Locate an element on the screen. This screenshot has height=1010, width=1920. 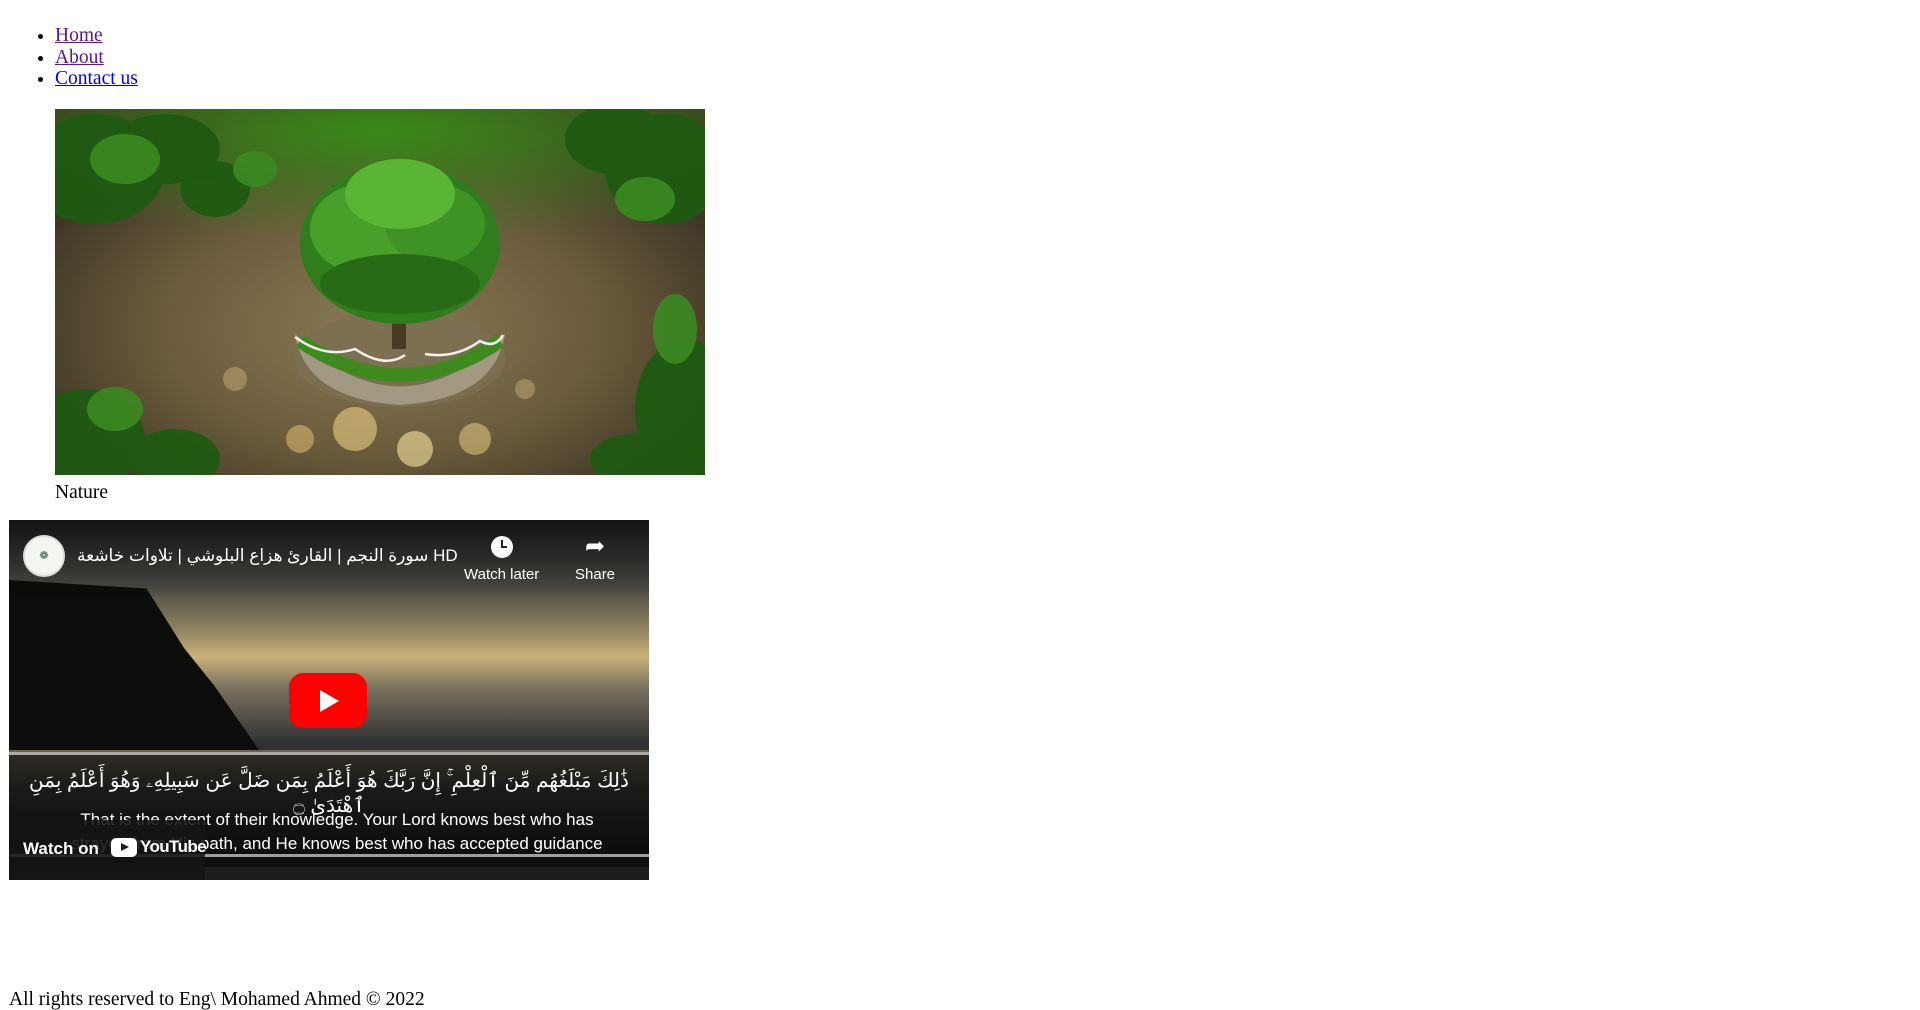
share-icon: ➦ is located at coordinates (595, 546).